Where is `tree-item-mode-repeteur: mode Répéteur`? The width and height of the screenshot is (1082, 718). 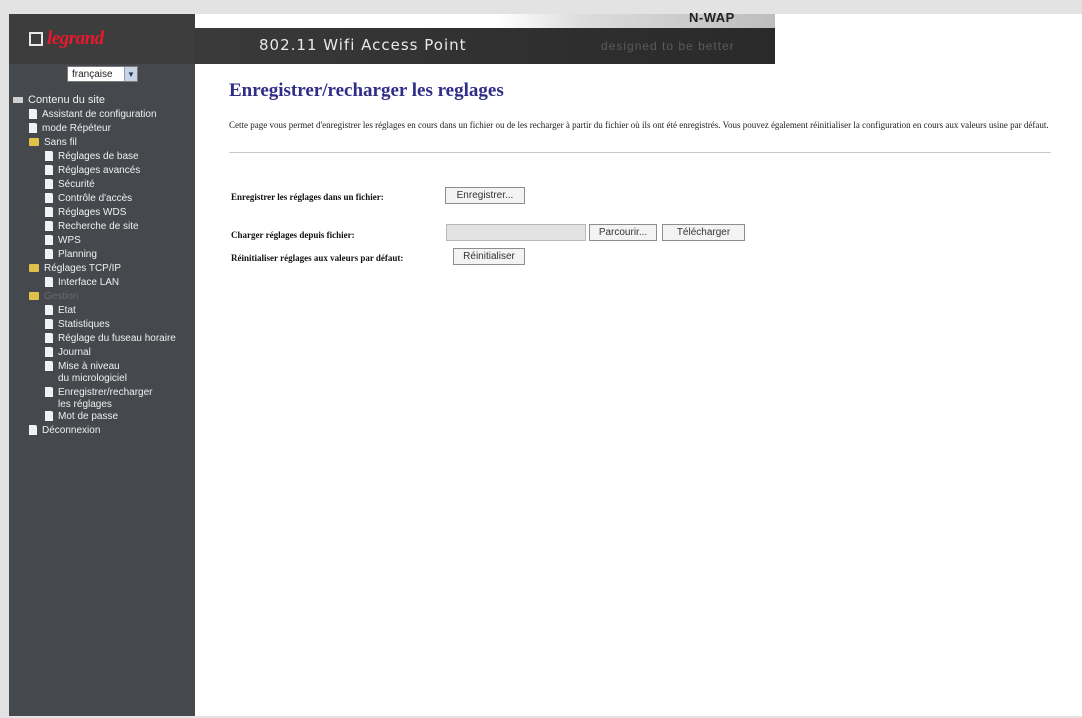
tree-item-mode-repeteur: mode Répéteur is located at coordinates (70, 128).